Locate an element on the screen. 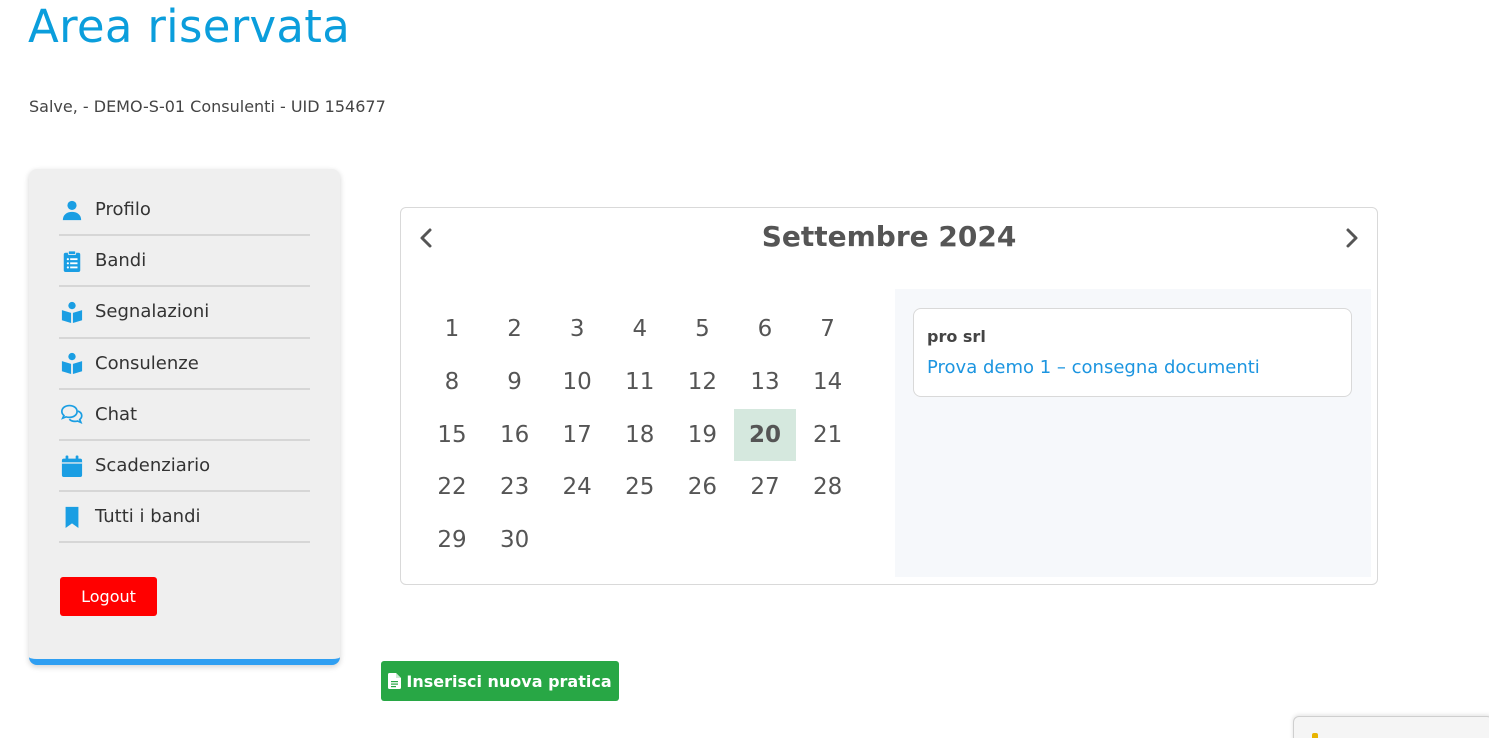 The height and width of the screenshot is (738, 1489). clipboard-list-icon is located at coordinates (72, 261).